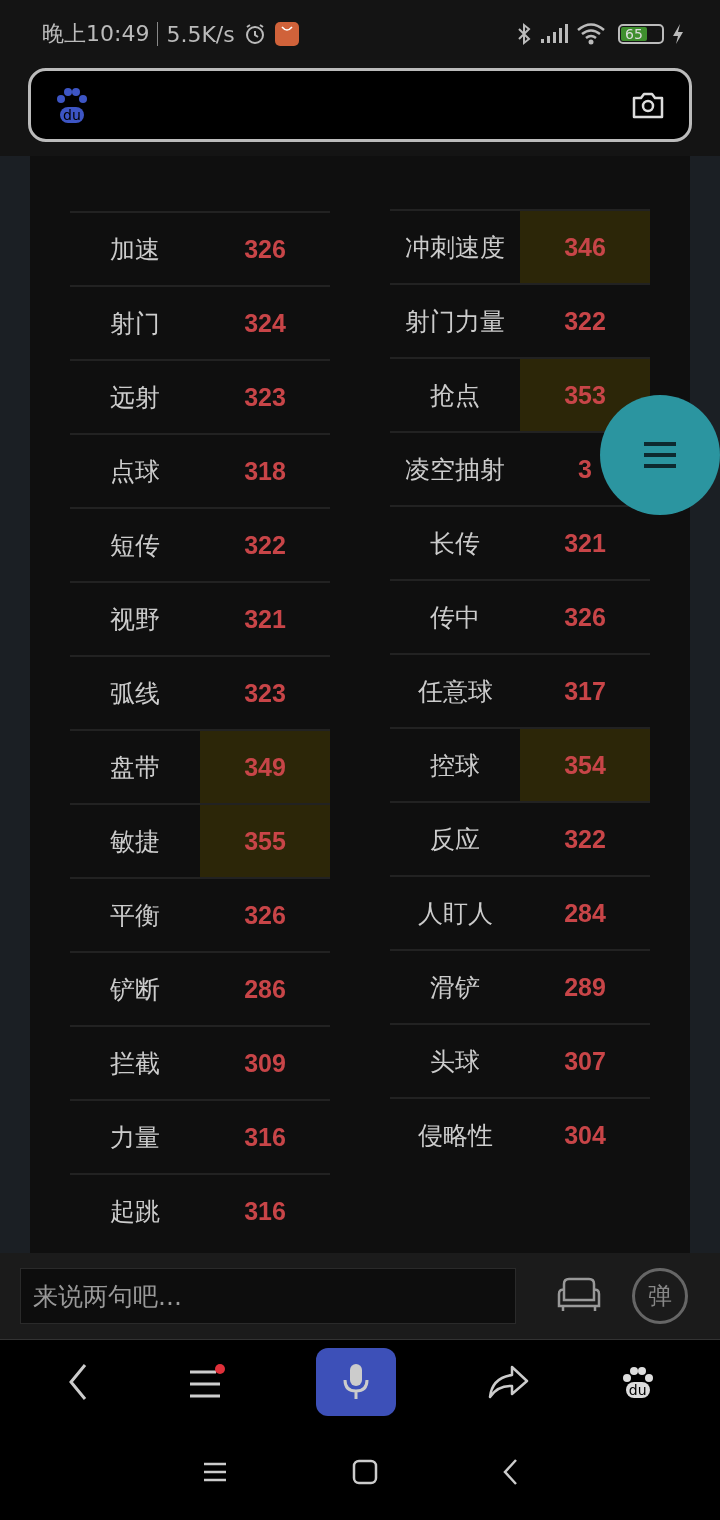 This screenshot has height=1520, width=720. Describe the element at coordinates (455, 543) in the screenshot. I see `stat-label: 长传` at that location.